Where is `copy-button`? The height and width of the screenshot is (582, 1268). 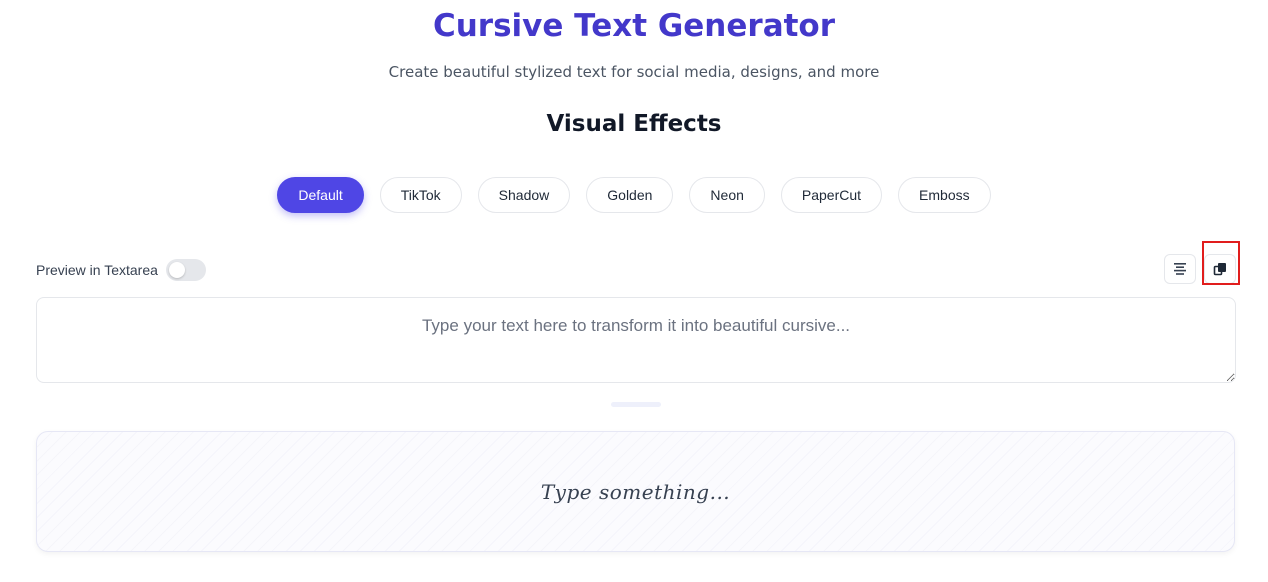 copy-button is located at coordinates (1220, 269).